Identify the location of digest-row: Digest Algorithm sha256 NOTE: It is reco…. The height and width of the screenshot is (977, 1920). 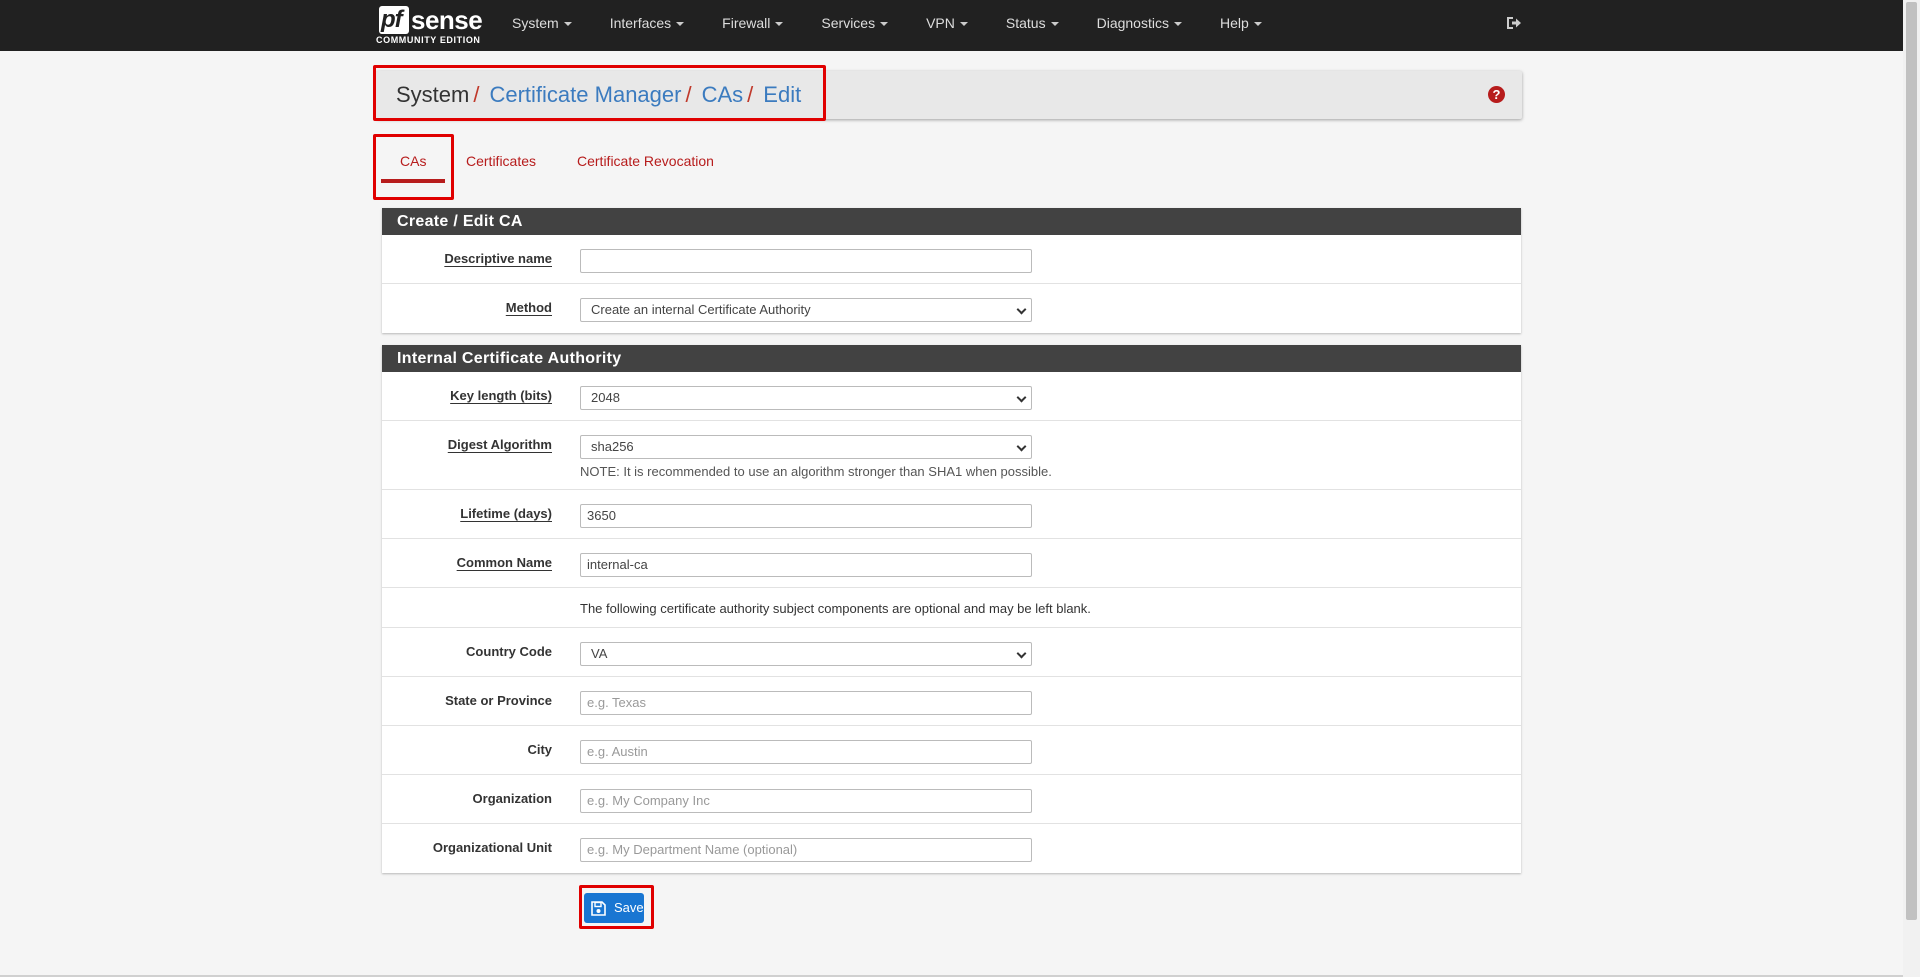
(951, 455).